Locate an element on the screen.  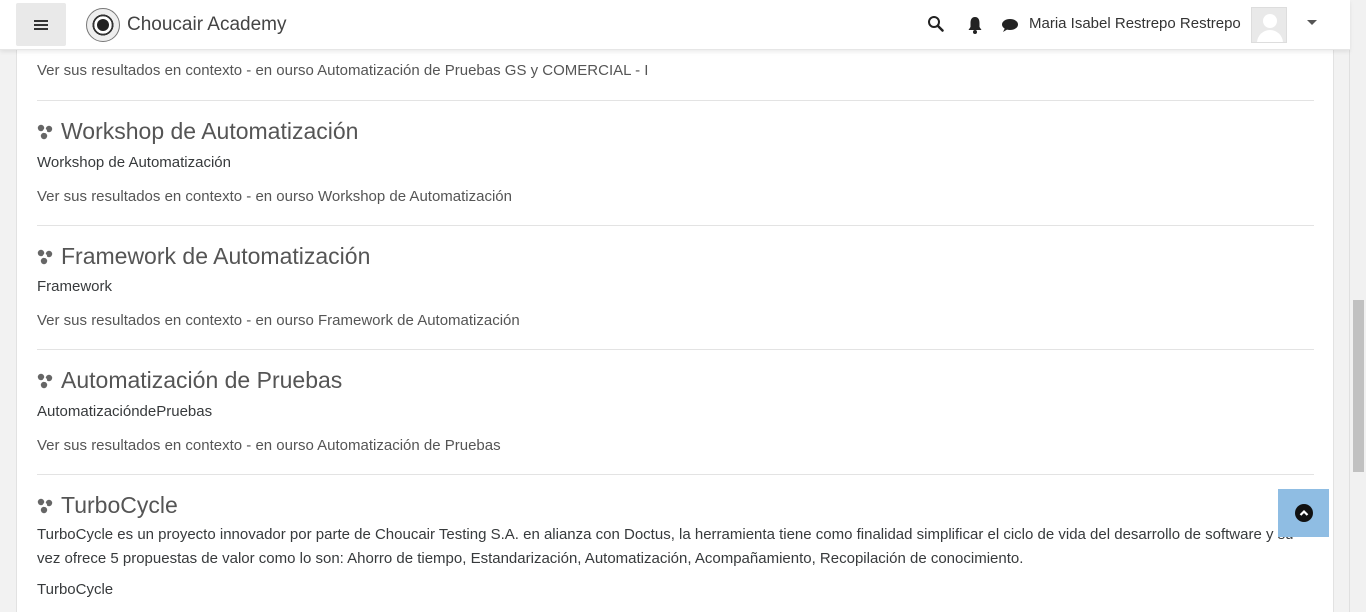
result-summary: Framework is located at coordinates (75, 286).